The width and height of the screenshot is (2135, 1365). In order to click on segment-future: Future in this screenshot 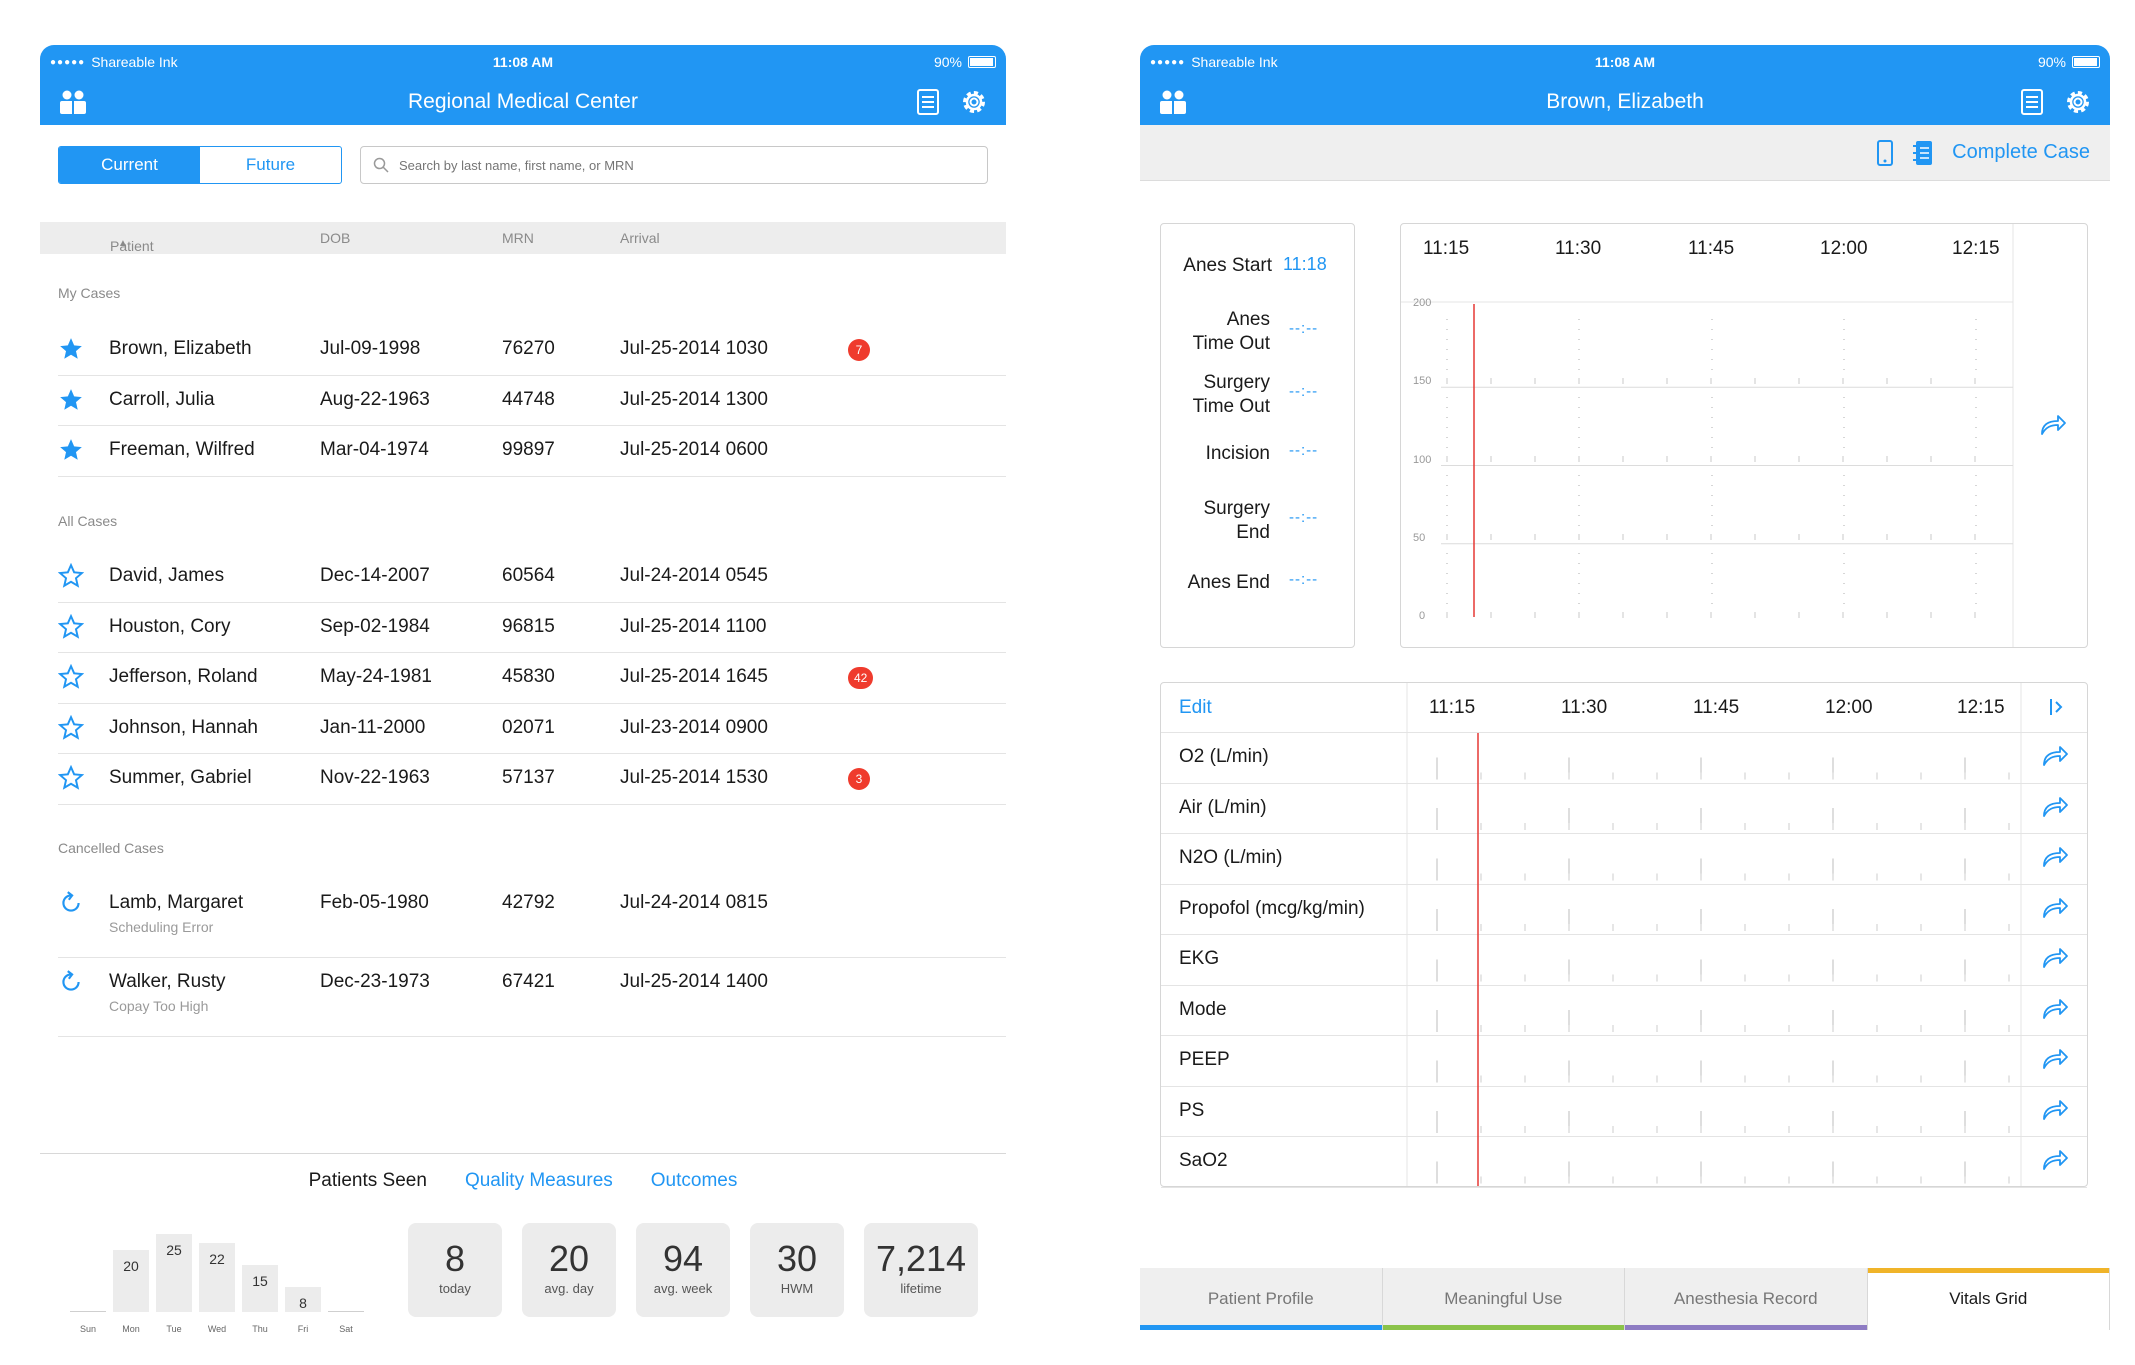, I will do `click(270, 165)`.